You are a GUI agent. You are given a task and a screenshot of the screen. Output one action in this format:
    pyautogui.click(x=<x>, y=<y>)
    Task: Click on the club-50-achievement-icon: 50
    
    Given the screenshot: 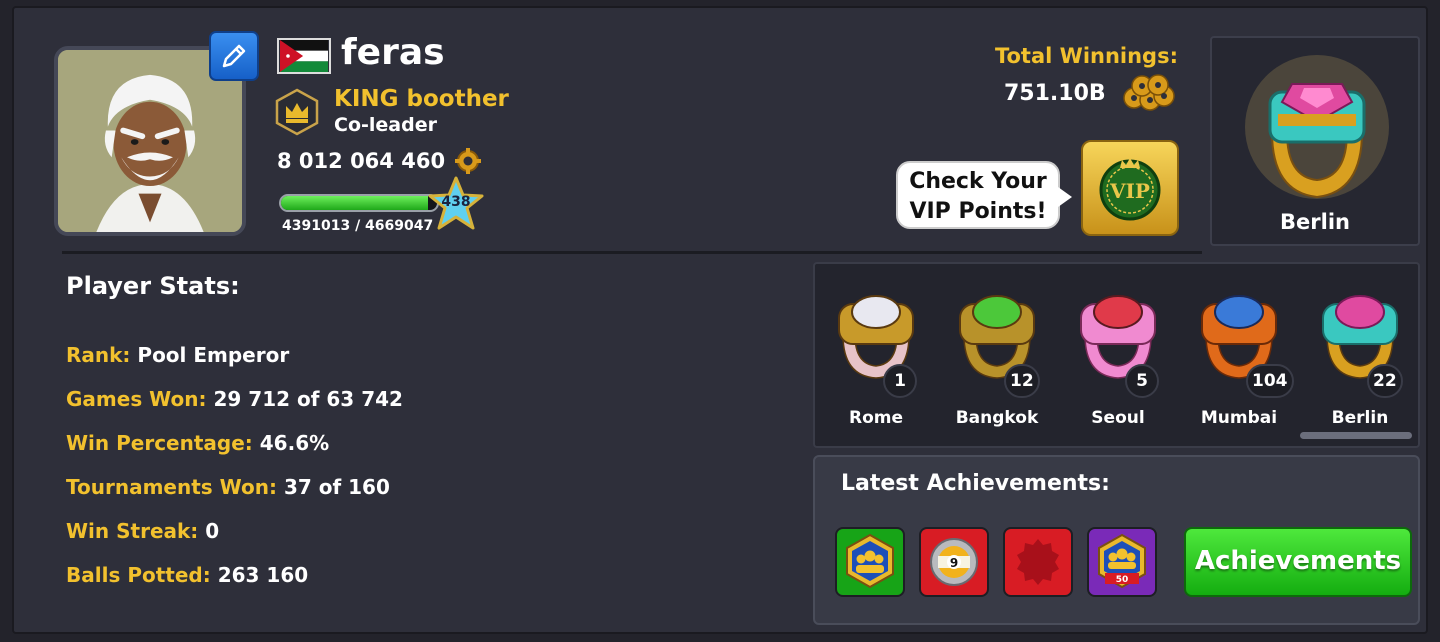 What is the action you would take?
    pyautogui.click(x=1122, y=562)
    